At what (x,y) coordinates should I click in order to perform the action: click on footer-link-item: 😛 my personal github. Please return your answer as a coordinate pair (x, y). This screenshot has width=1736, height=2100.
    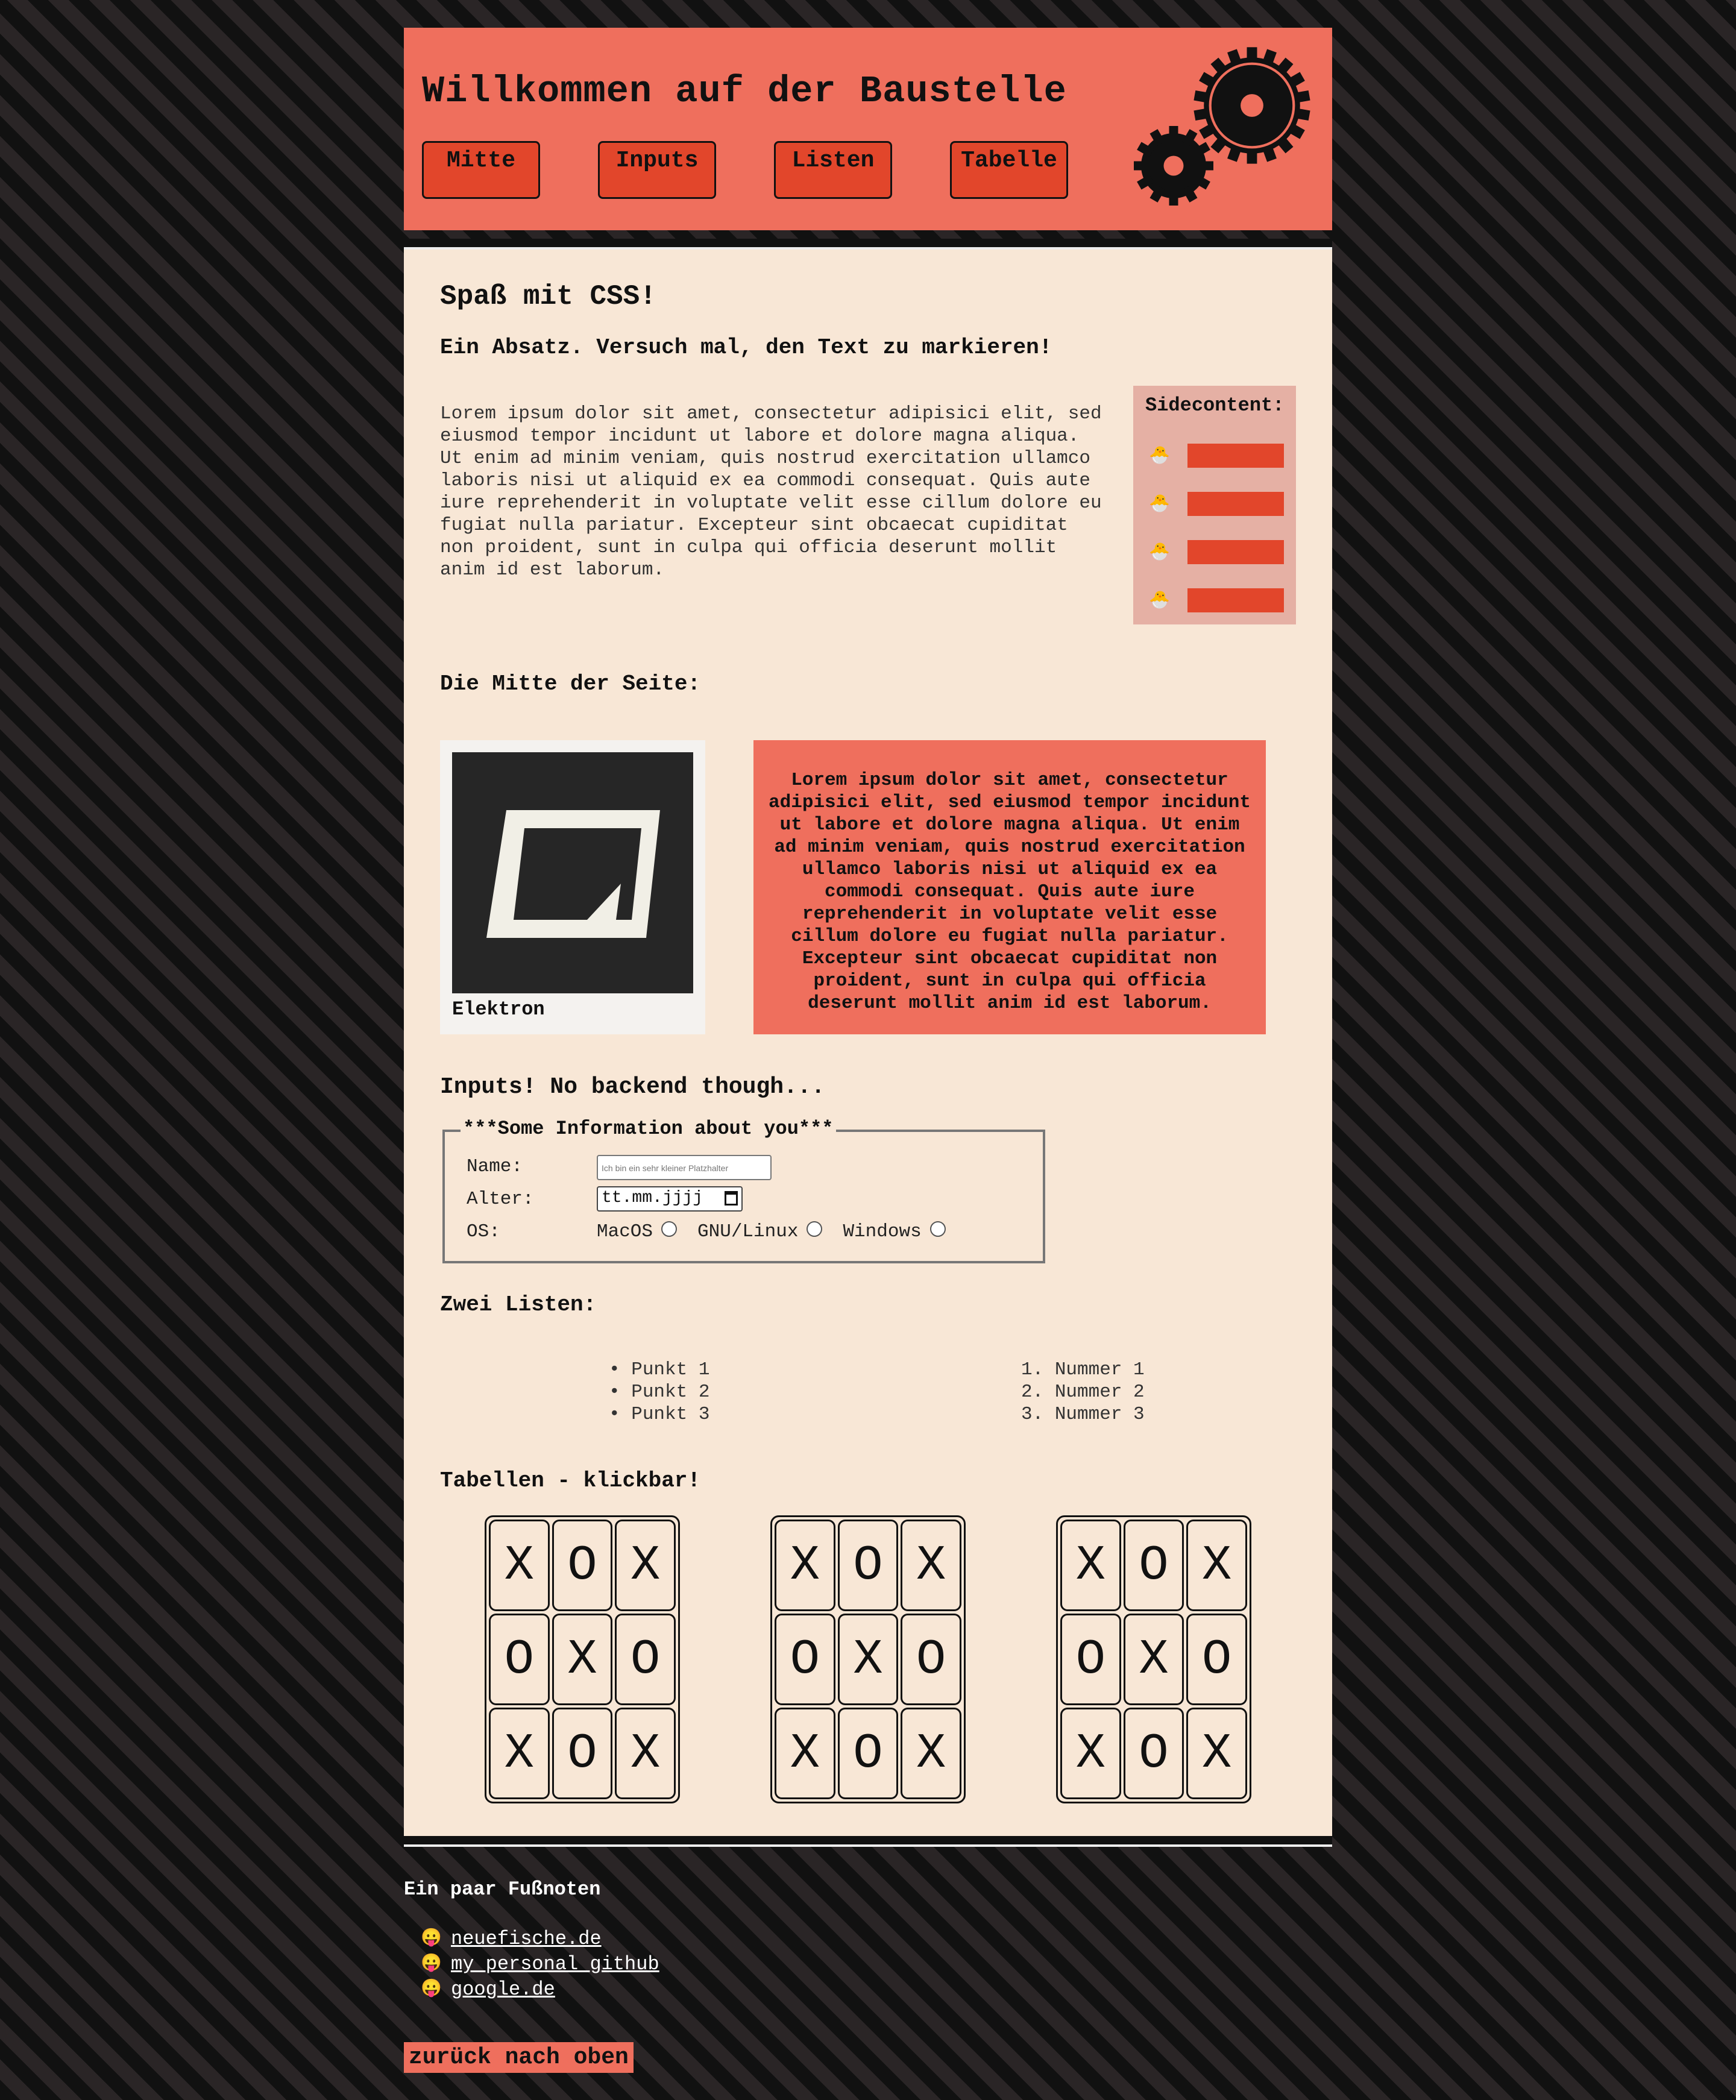
    Looking at the image, I should click on (540, 1964).